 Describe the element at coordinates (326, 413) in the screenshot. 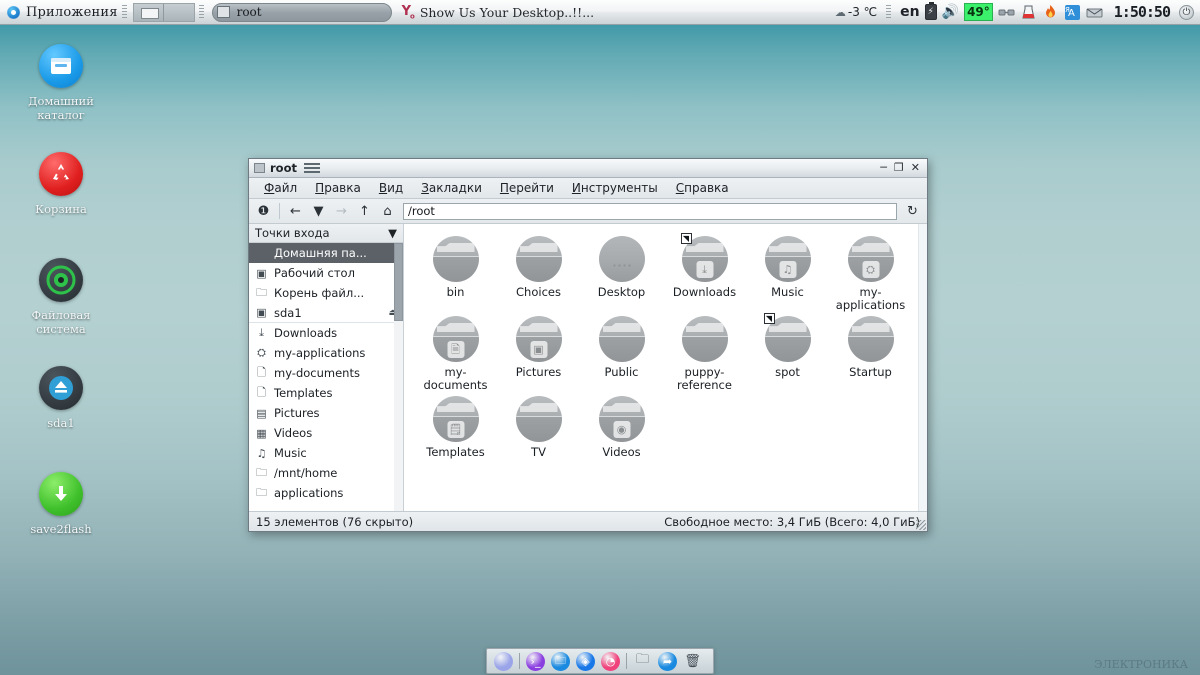

I see `sidebar-item-8: ▤ Pictures` at that location.